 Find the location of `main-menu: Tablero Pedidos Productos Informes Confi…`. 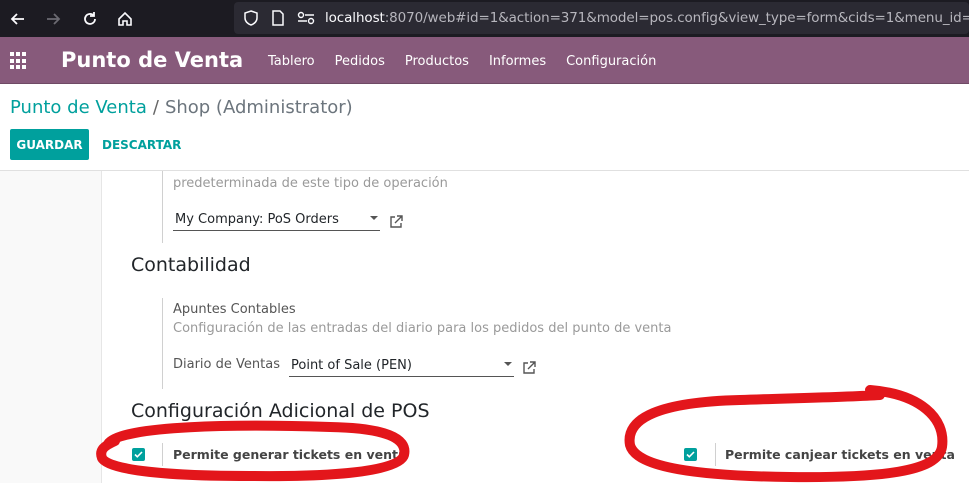

main-menu: Tablero Pedidos Productos Informes Confi… is located at coordinates (472, 61).